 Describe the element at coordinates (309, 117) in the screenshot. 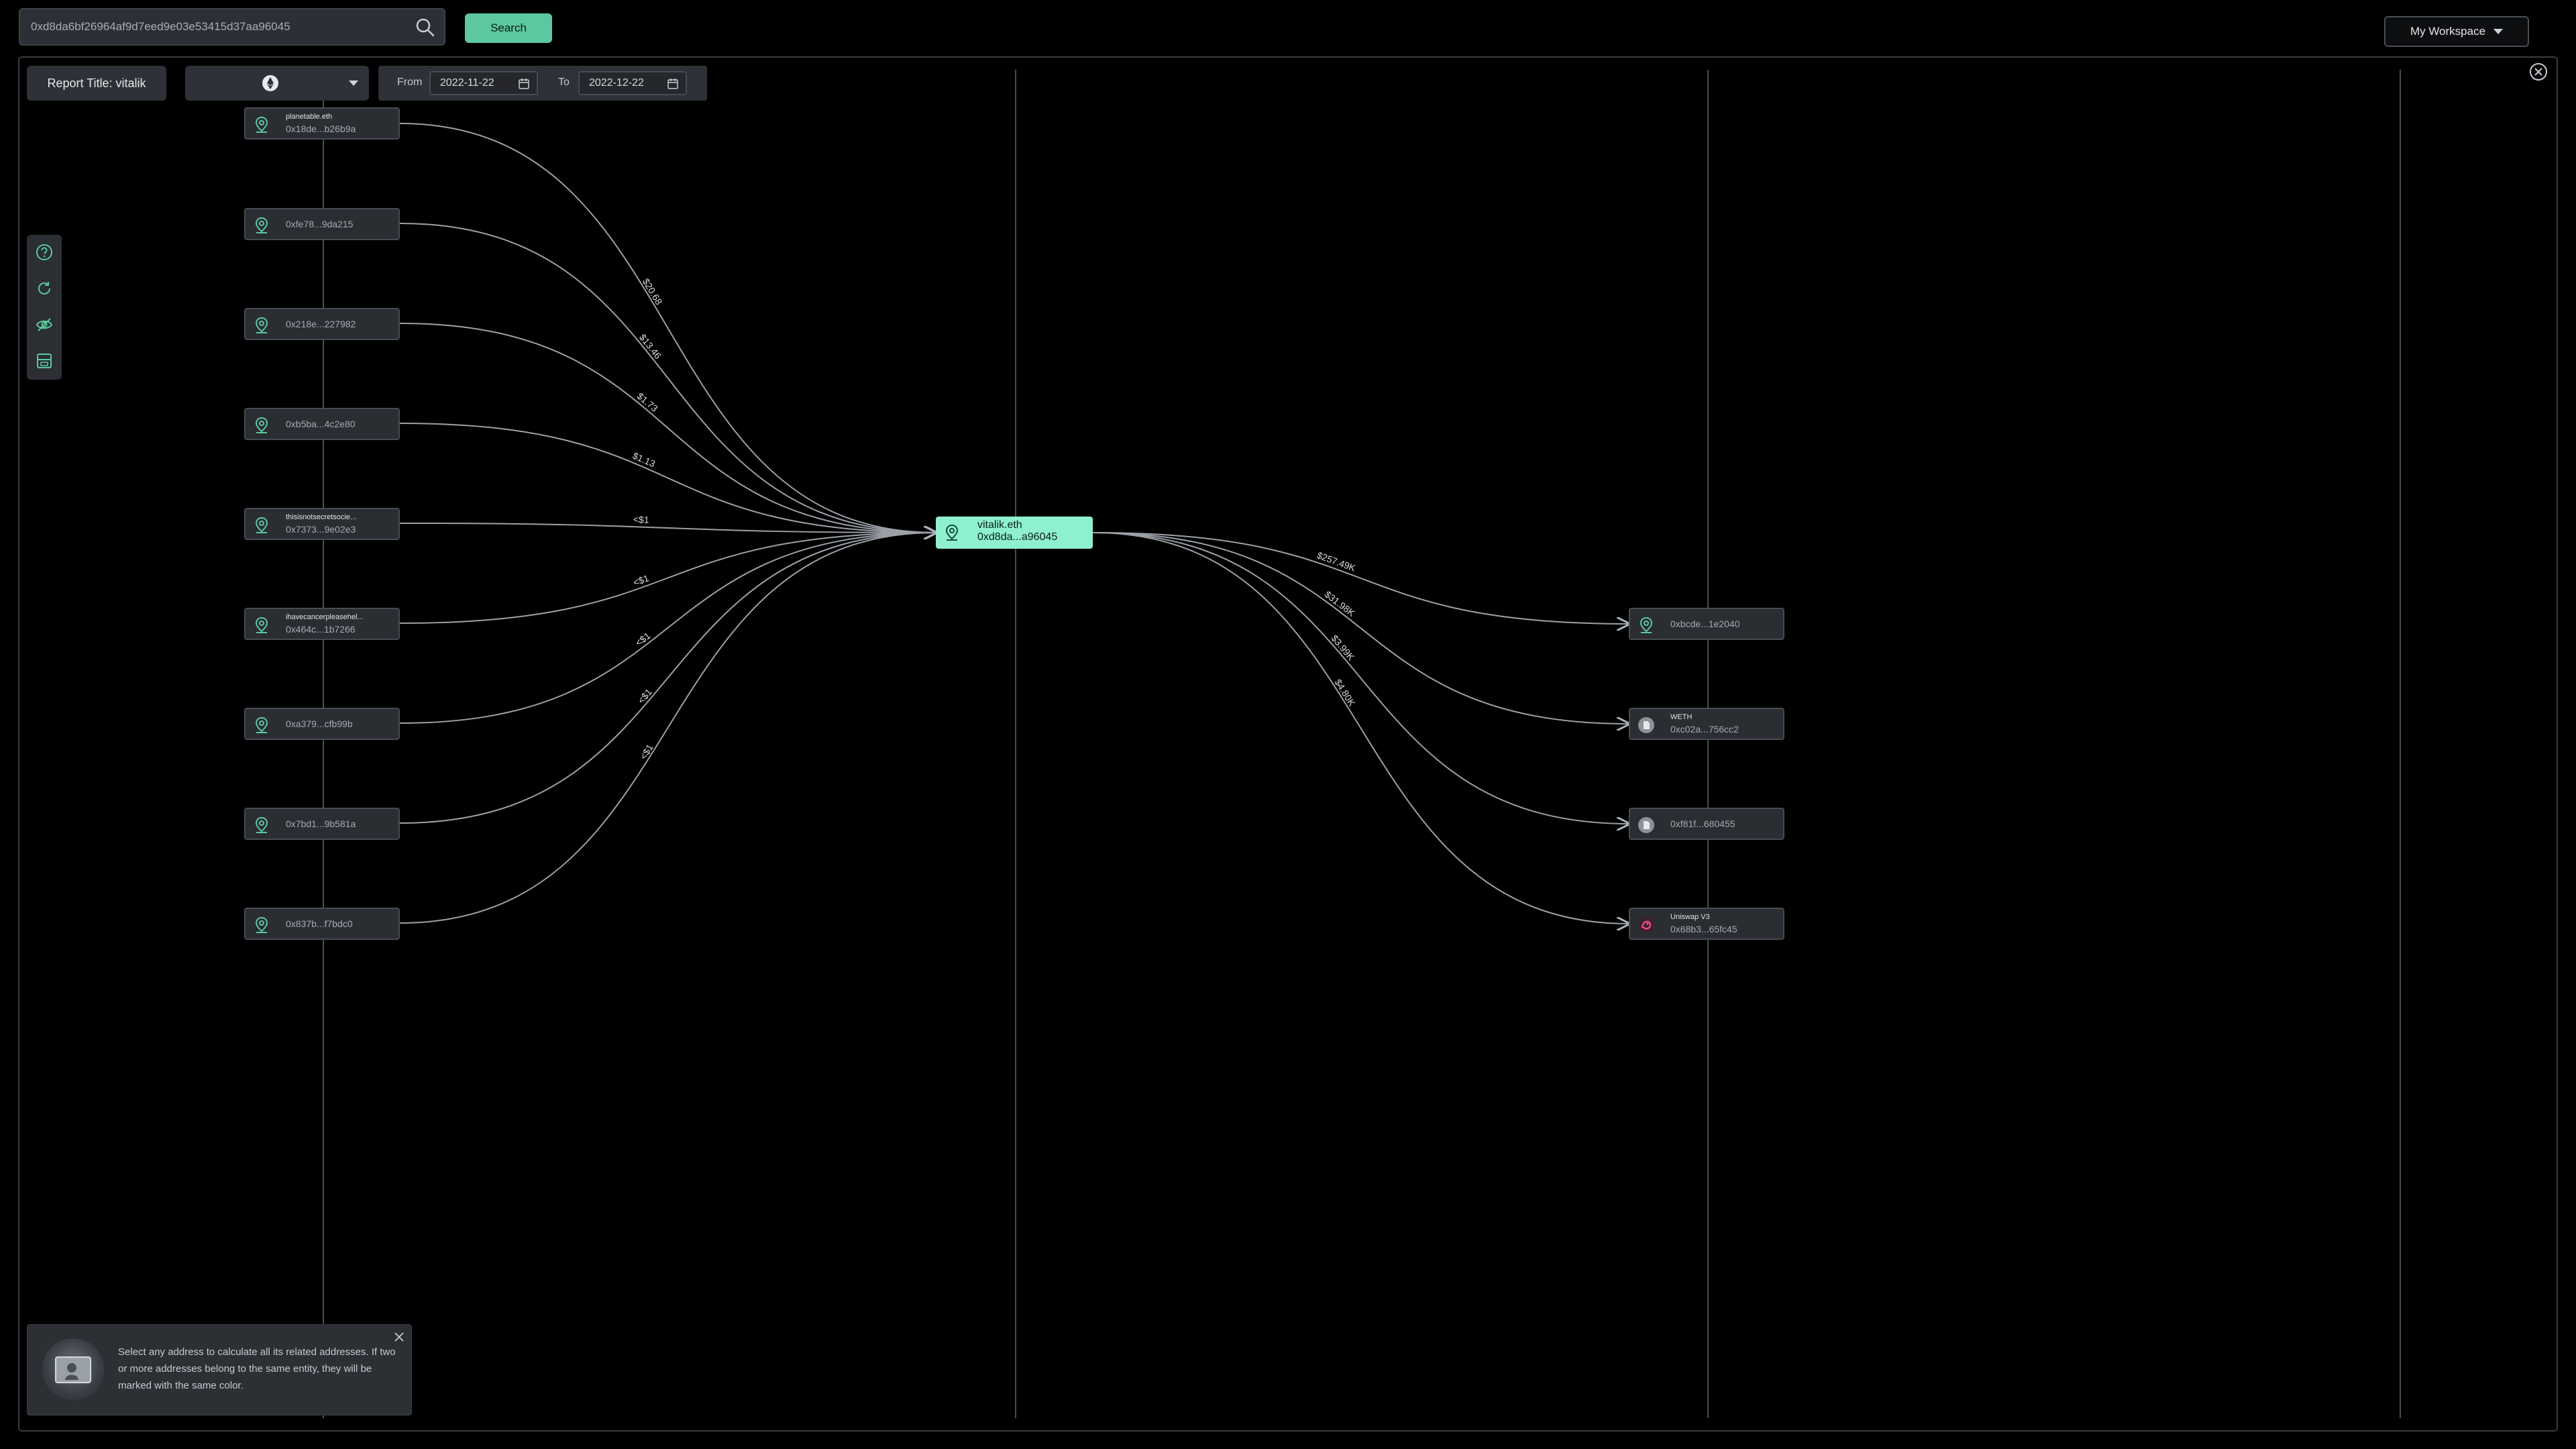

I see `node-name: planetable.eth` at that location.